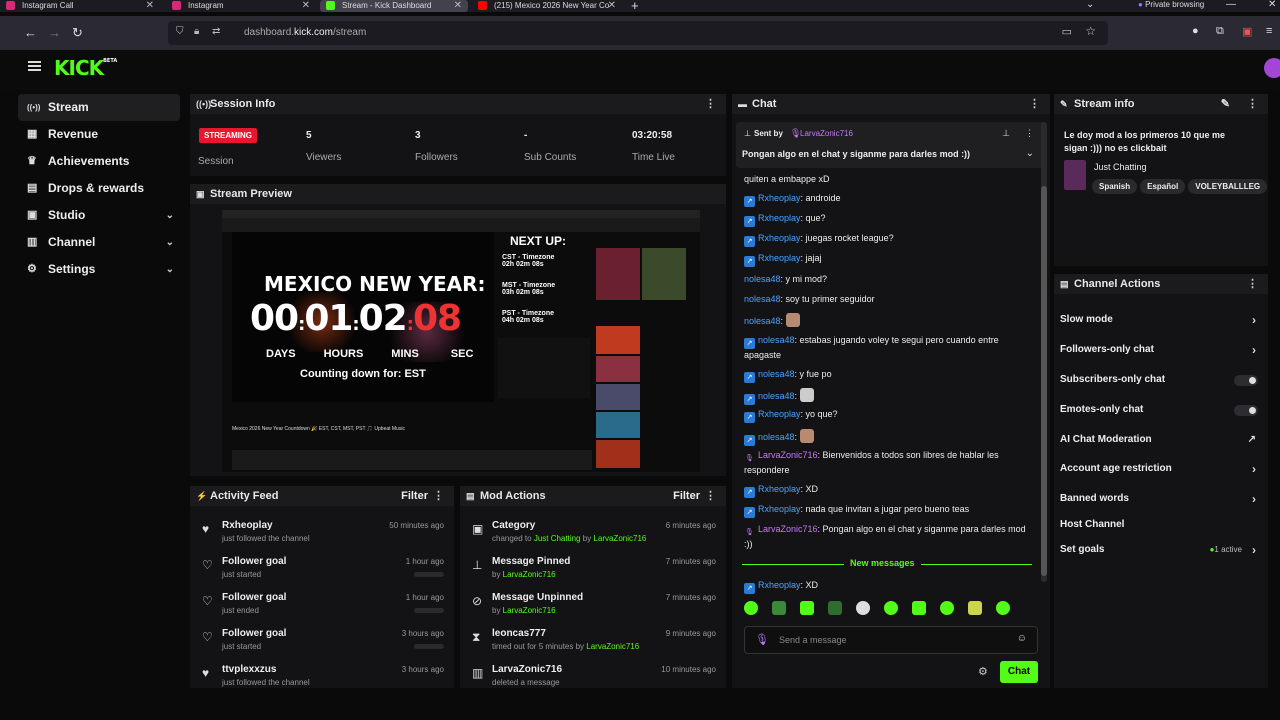 The height and width of the screenshot is (720, 1280). Describe the element at coordinates (216, 31) in the screenshot. I see `permissions-icon: ⇄` at that location.